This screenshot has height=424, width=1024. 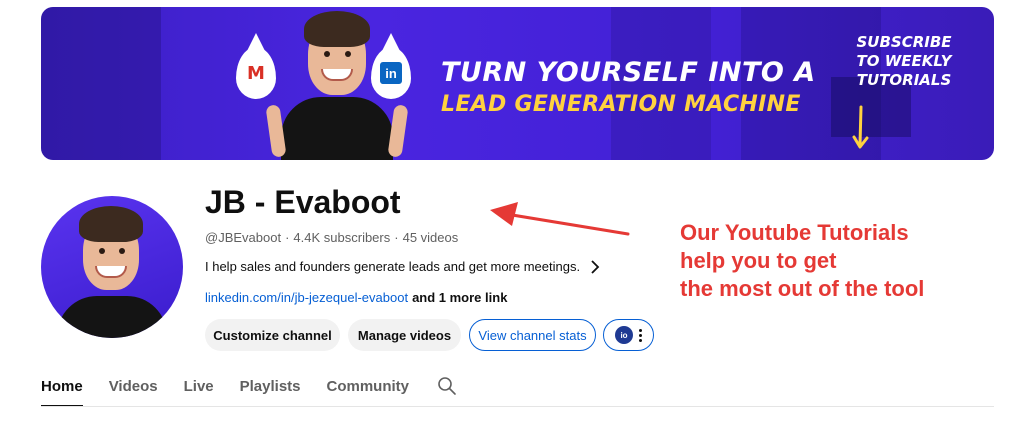 I want to click on banner-headline-line1: TURN YOURSELF INTO A, so click(x=628, y=72).